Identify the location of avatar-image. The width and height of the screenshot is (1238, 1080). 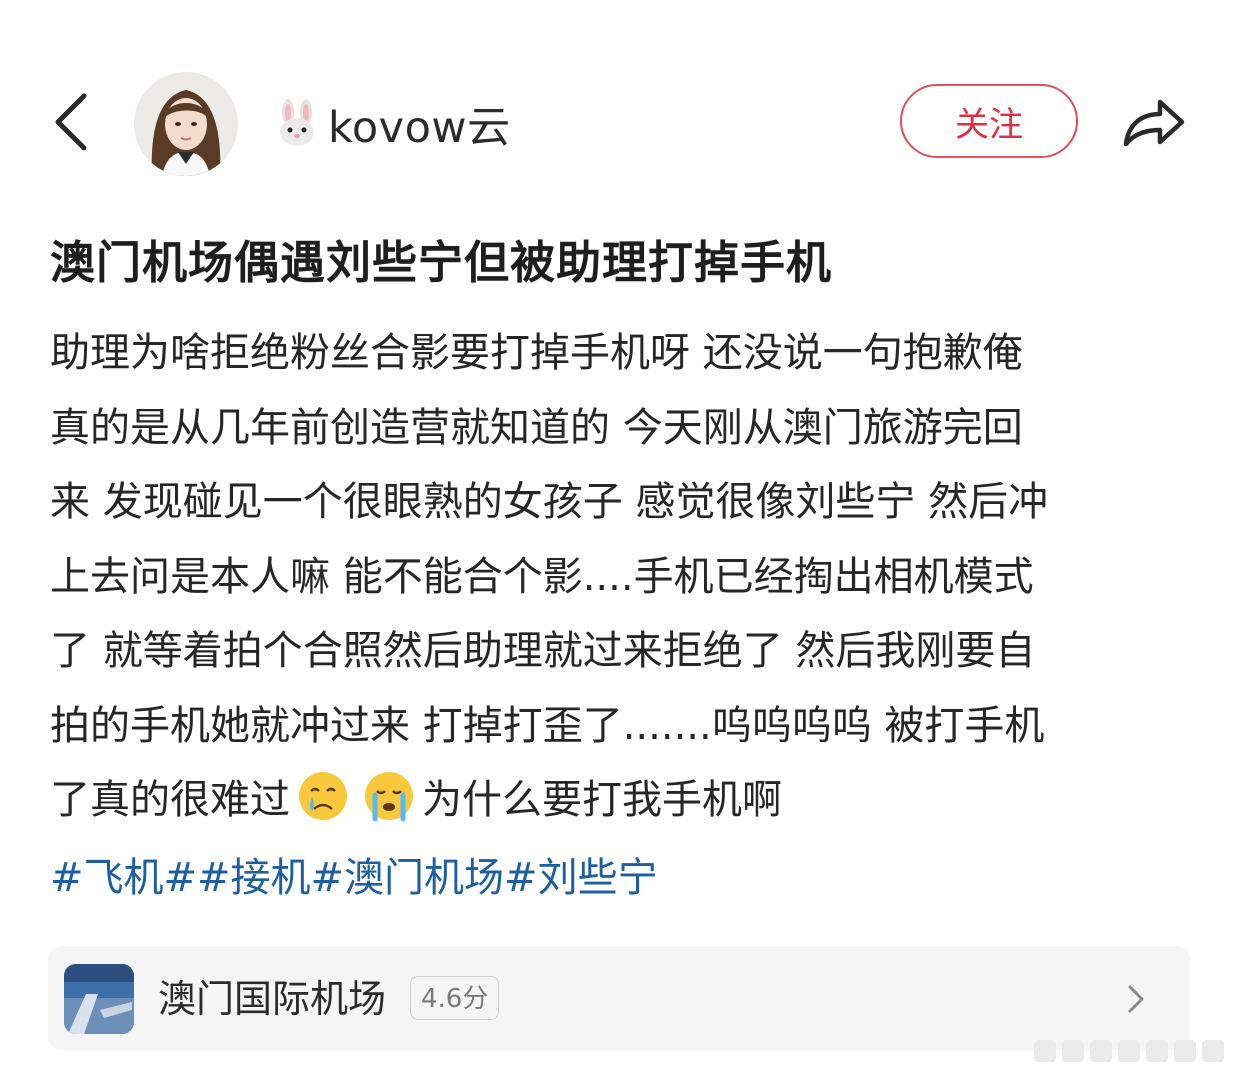
(186, 124).